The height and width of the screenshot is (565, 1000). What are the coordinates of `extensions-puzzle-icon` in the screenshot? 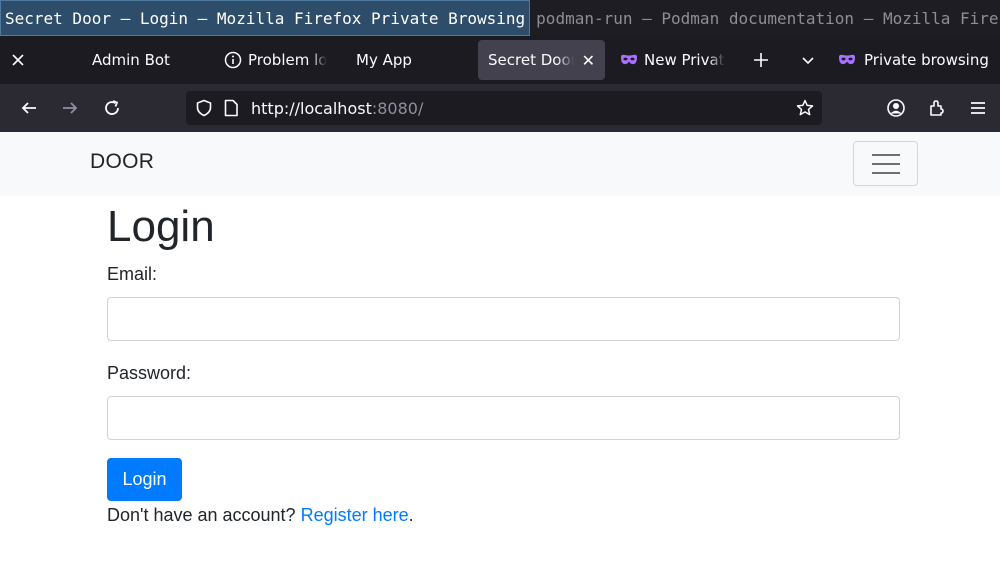 It's located at (937, 108).